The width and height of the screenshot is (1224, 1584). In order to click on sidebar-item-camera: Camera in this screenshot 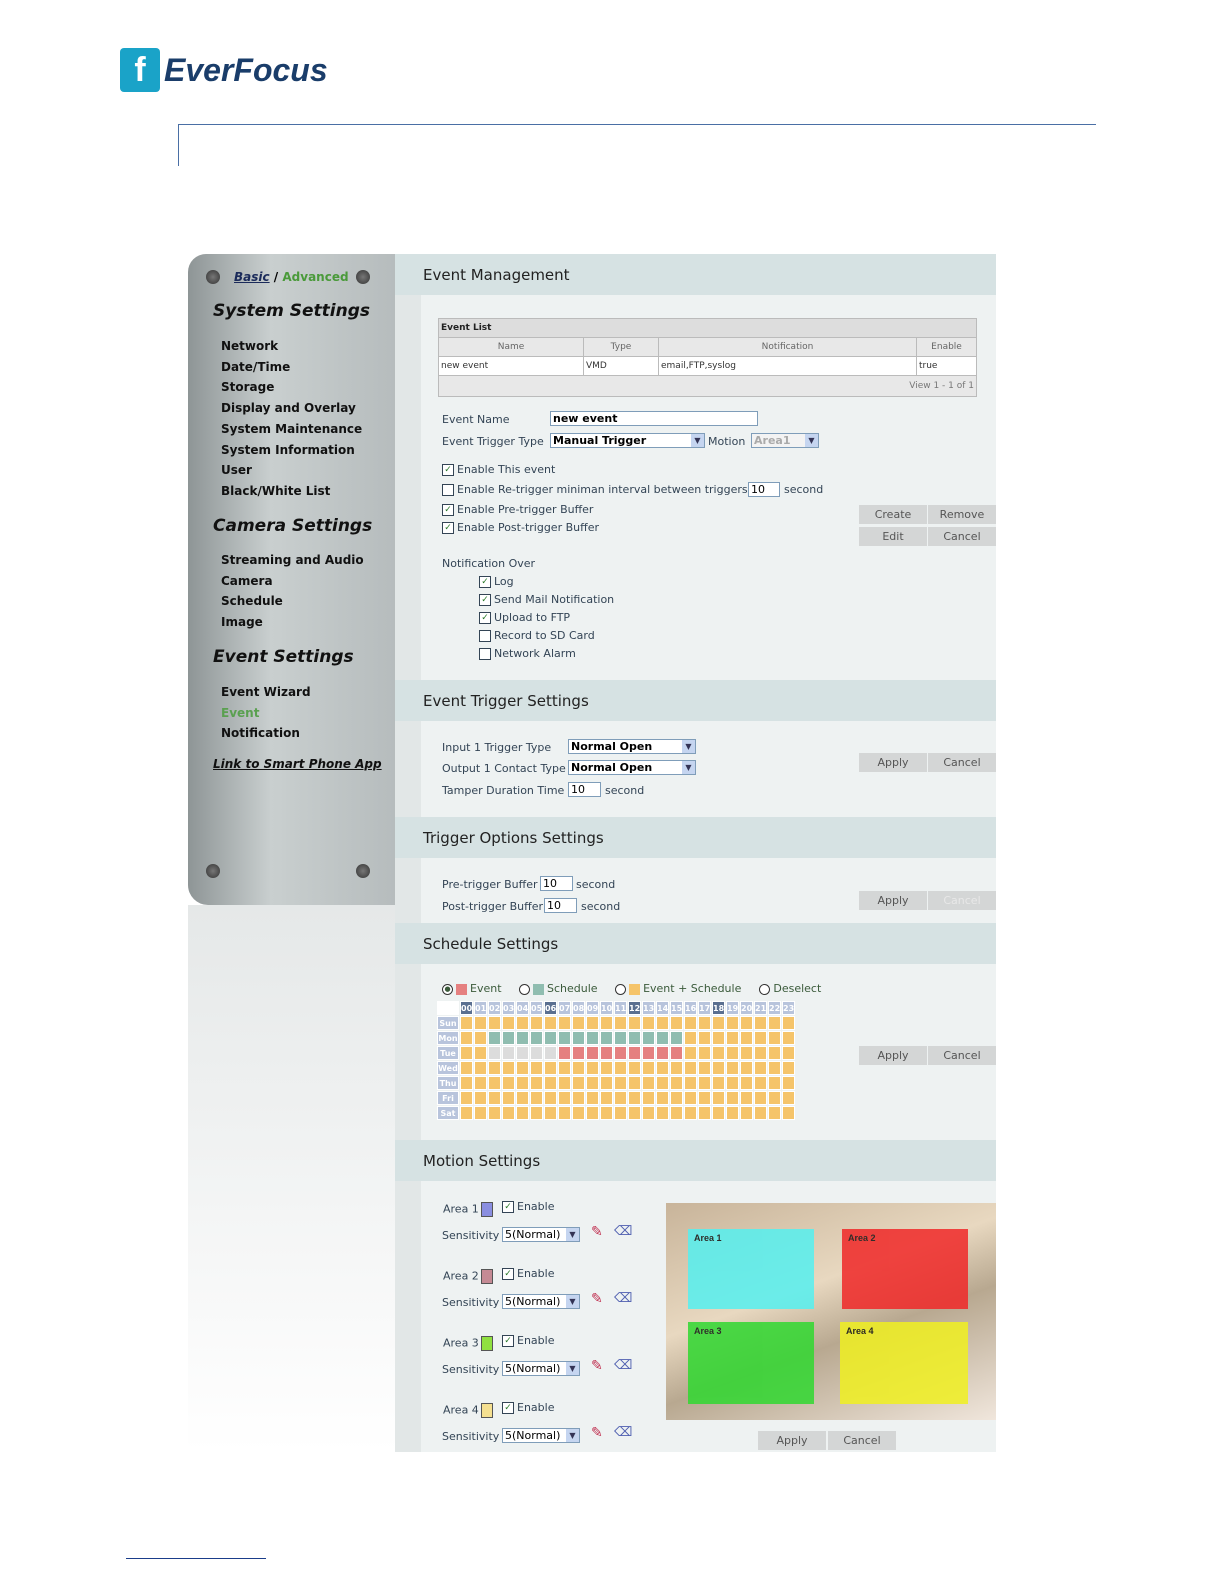, I will do `click(247, 581)`.